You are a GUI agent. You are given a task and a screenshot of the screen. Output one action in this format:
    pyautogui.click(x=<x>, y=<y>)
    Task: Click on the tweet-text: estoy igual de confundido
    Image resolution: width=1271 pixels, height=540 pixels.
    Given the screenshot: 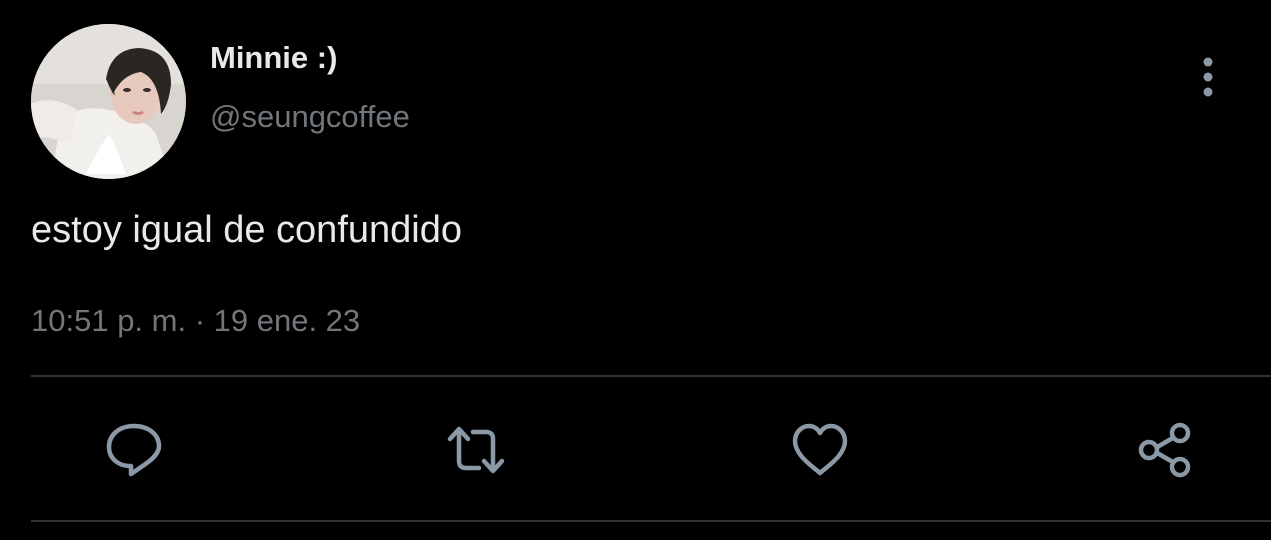 What is the action you would take?
    pyautogui.click(x=246, y=230)
    